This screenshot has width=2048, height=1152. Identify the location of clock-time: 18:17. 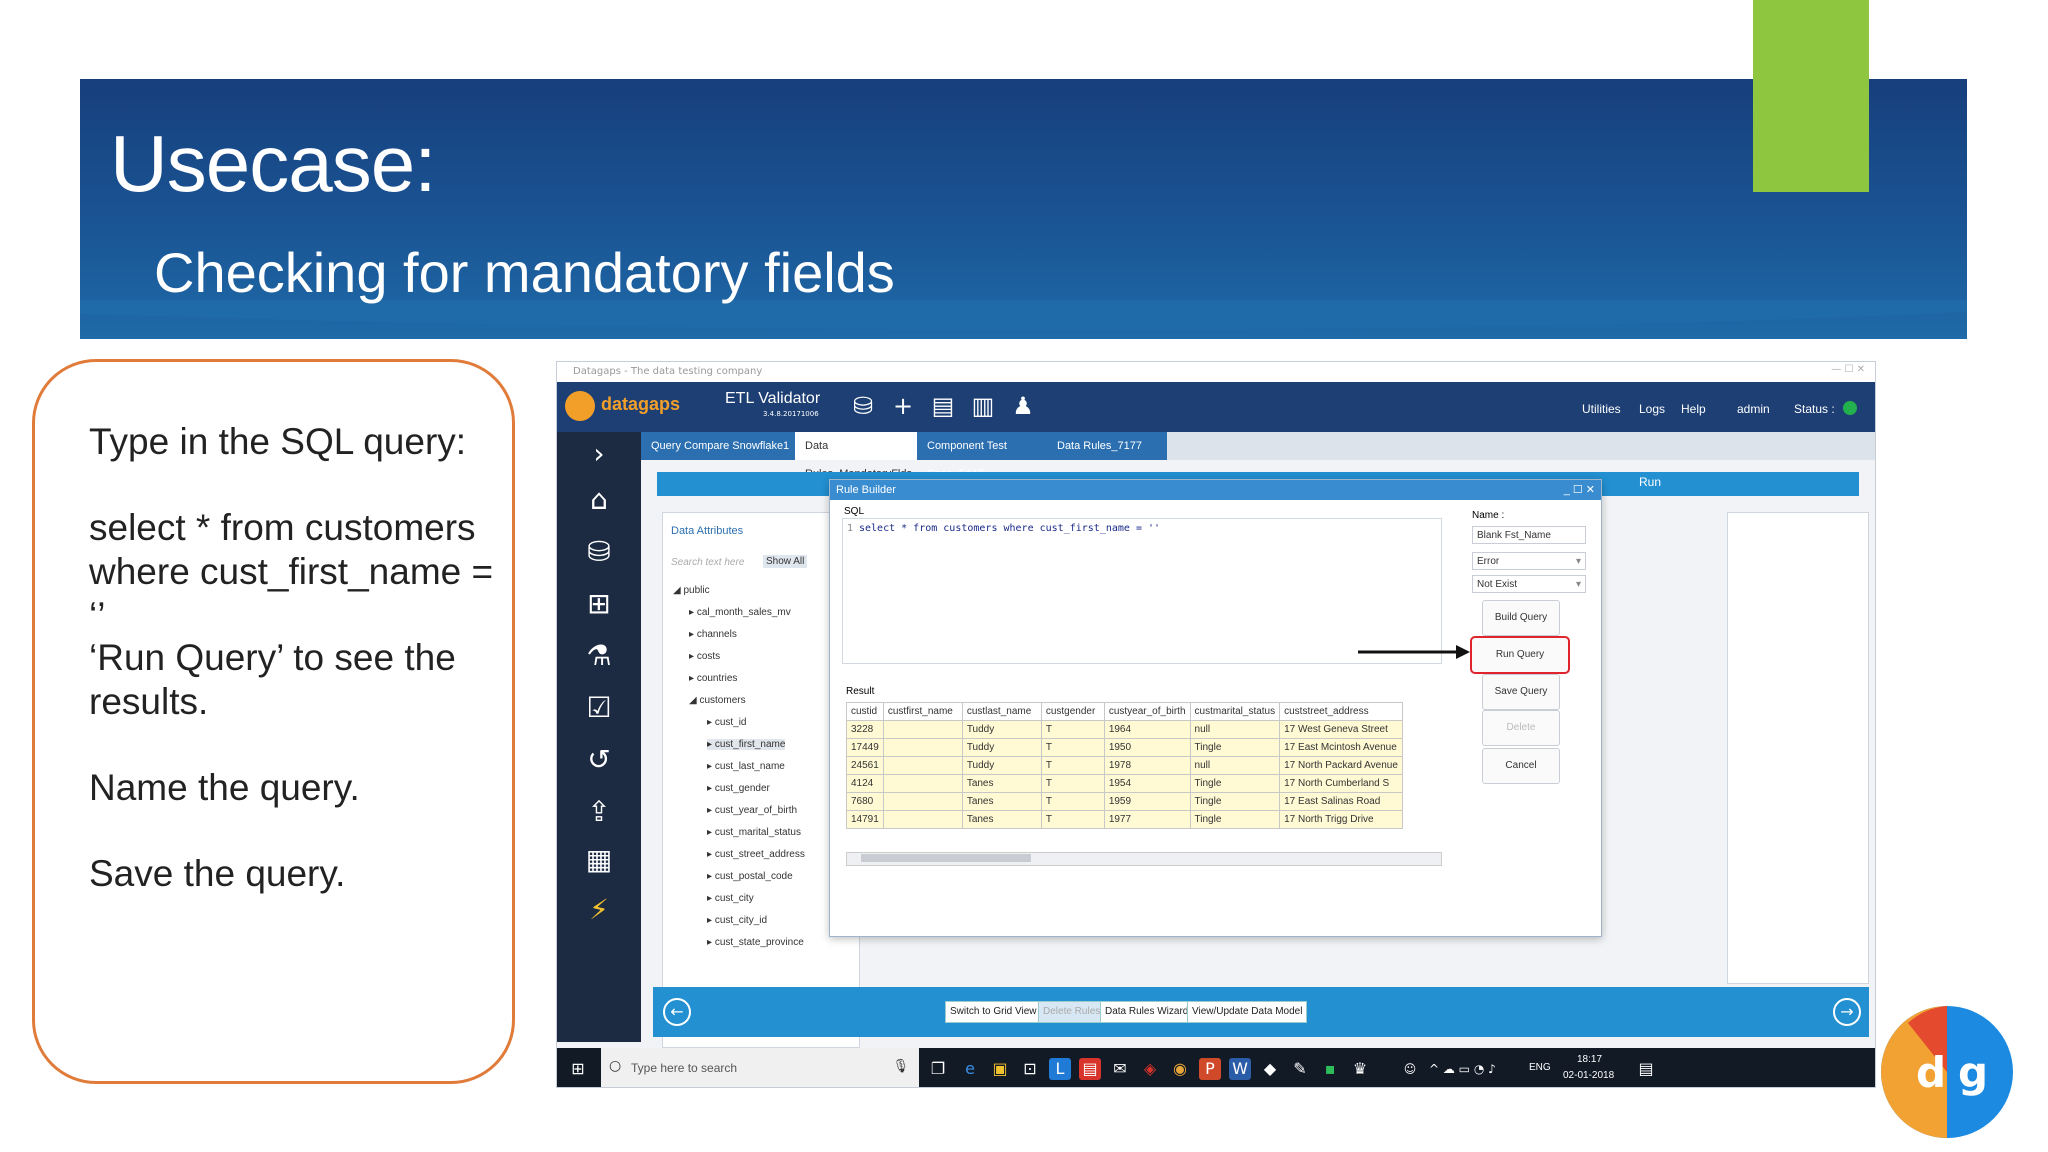
(1589, 1059).